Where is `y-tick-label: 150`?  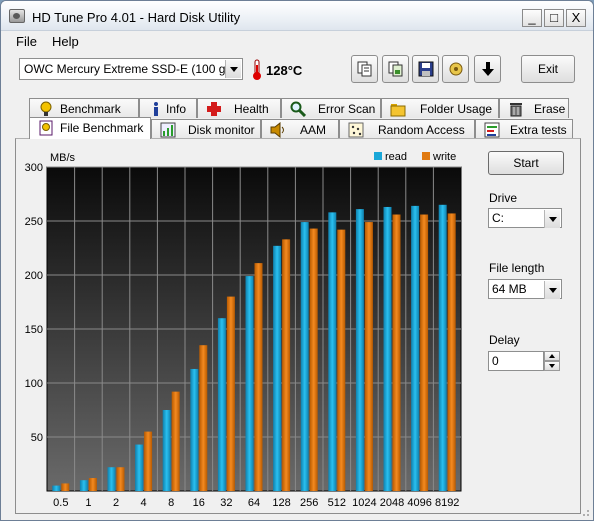
y-tick-label: 150 is located at coordinates (34, 330).